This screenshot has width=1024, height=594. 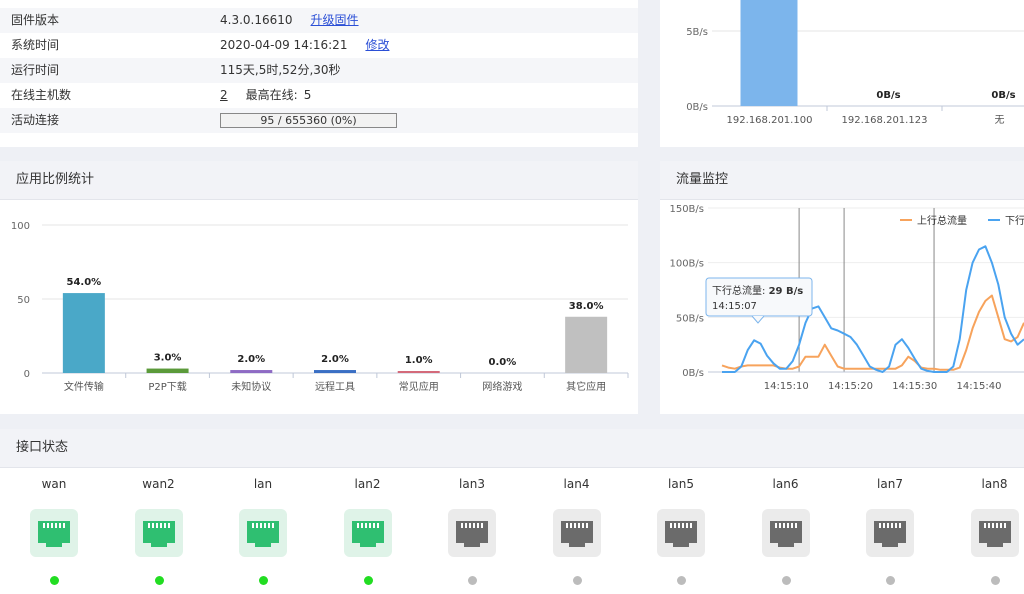 I want to click on port-name: lan2, so click(x=367, y=484).